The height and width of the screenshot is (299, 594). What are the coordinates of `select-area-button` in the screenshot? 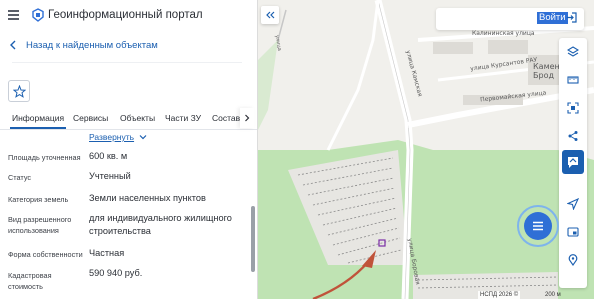 It's located at (573, 108).